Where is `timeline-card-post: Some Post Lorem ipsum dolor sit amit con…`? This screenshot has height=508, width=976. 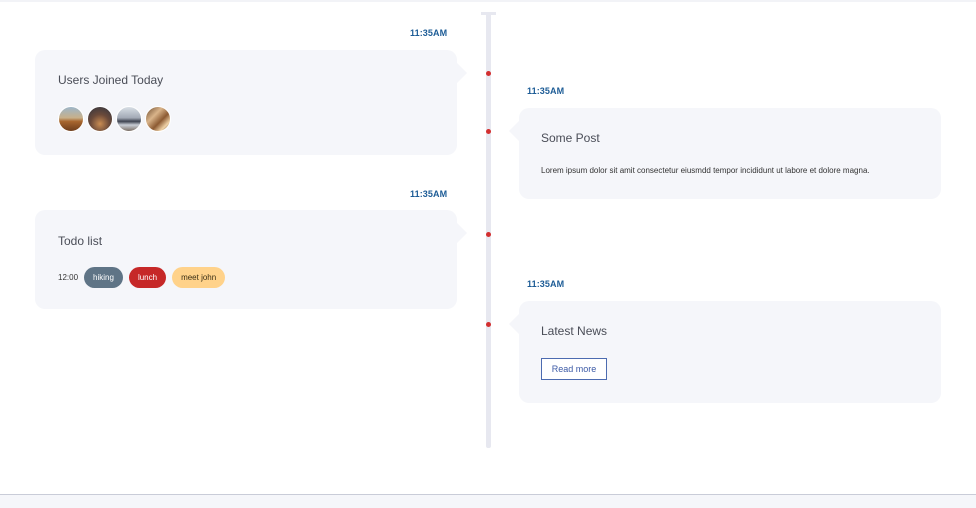
timeline-card-post: Some Post Lorem ipsum dolor sit amit con… is located at coordinates (725, 153).